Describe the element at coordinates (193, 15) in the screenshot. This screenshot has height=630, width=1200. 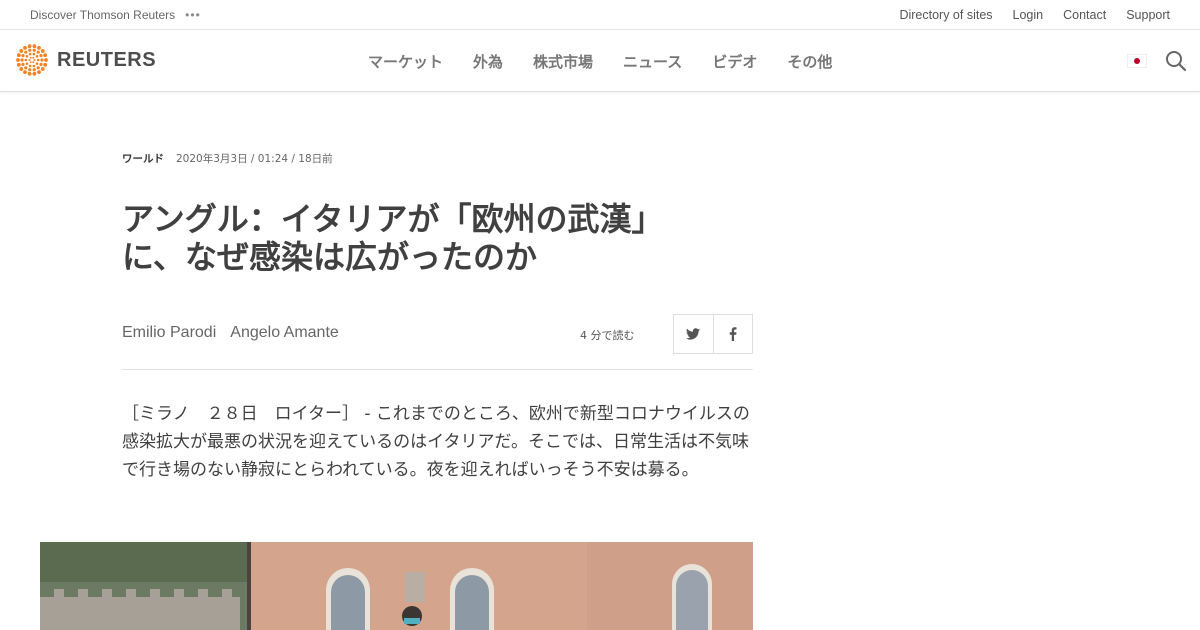
I see `more-dots-icon: •••` at that location.